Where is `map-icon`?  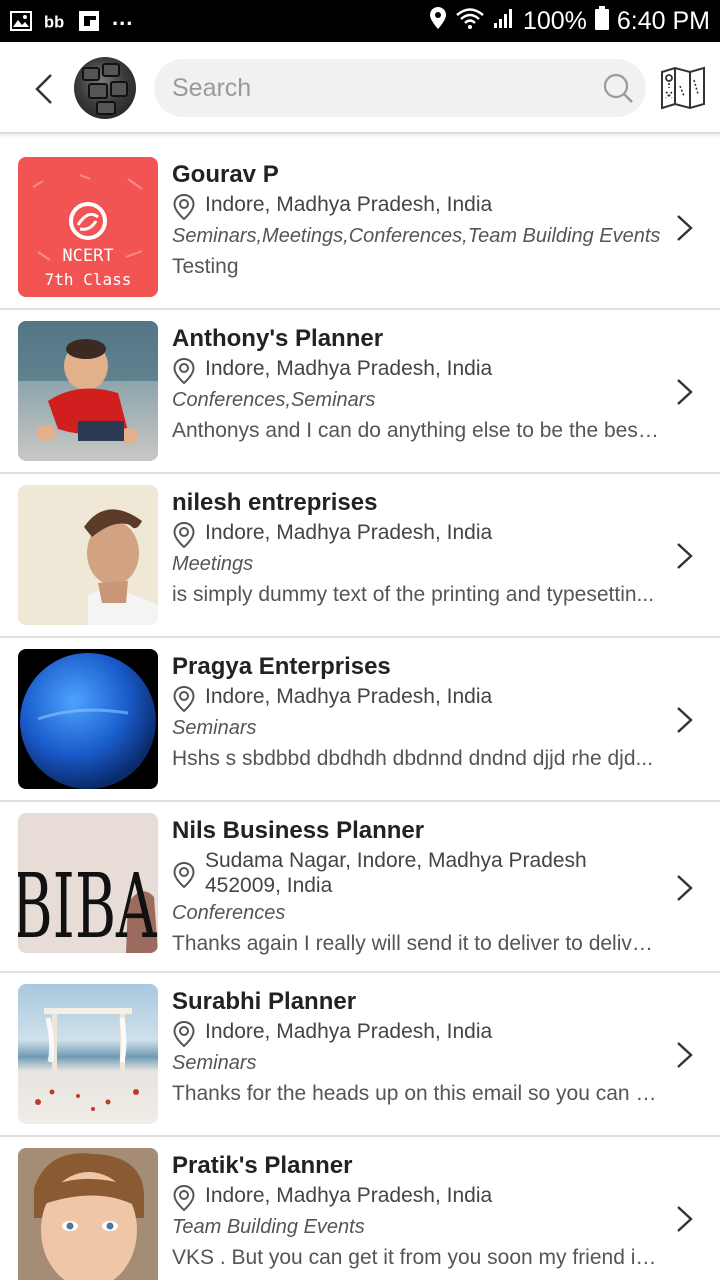
map-icon is located at coordinates (683, 88).